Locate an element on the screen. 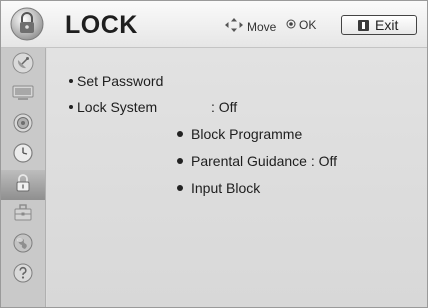 The image size is (428, 308). sidebar-item-time is located at coordinates (23, 155).